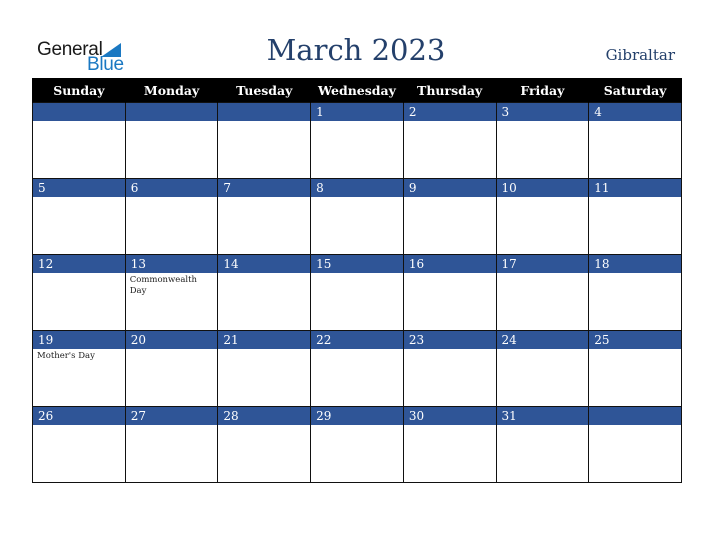 The height and width of the screenshot is (550, 712). What do you see at coordinates (171, 188) in the screenshot?
I see `day-number: 6` at bounding box center [171, 188].